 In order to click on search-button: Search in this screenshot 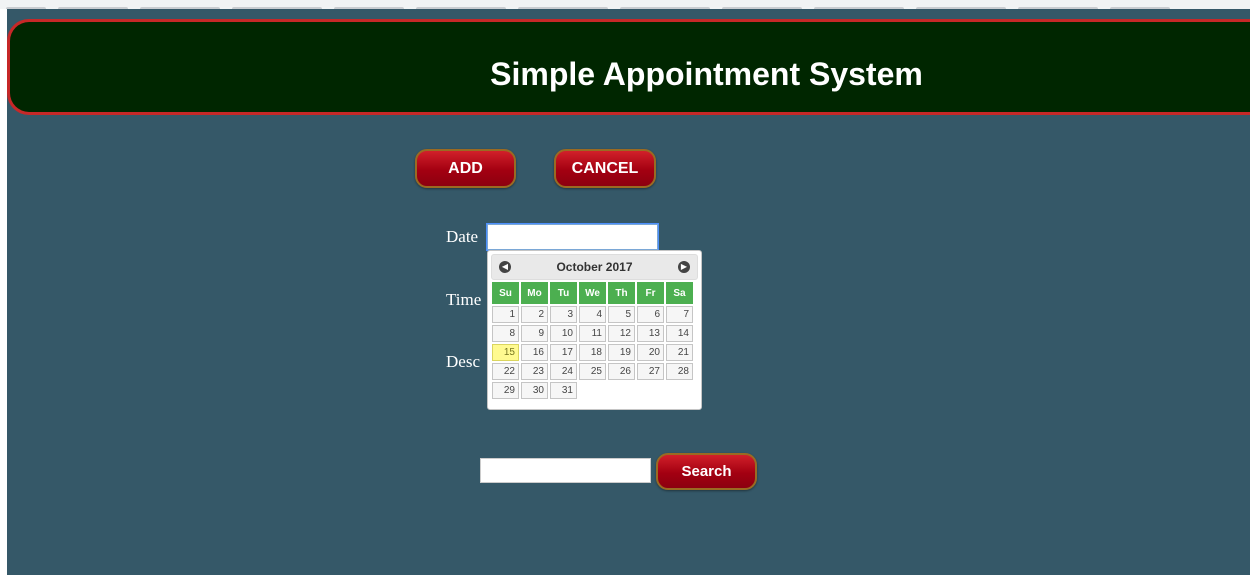, I will do `click(706, 471)`.